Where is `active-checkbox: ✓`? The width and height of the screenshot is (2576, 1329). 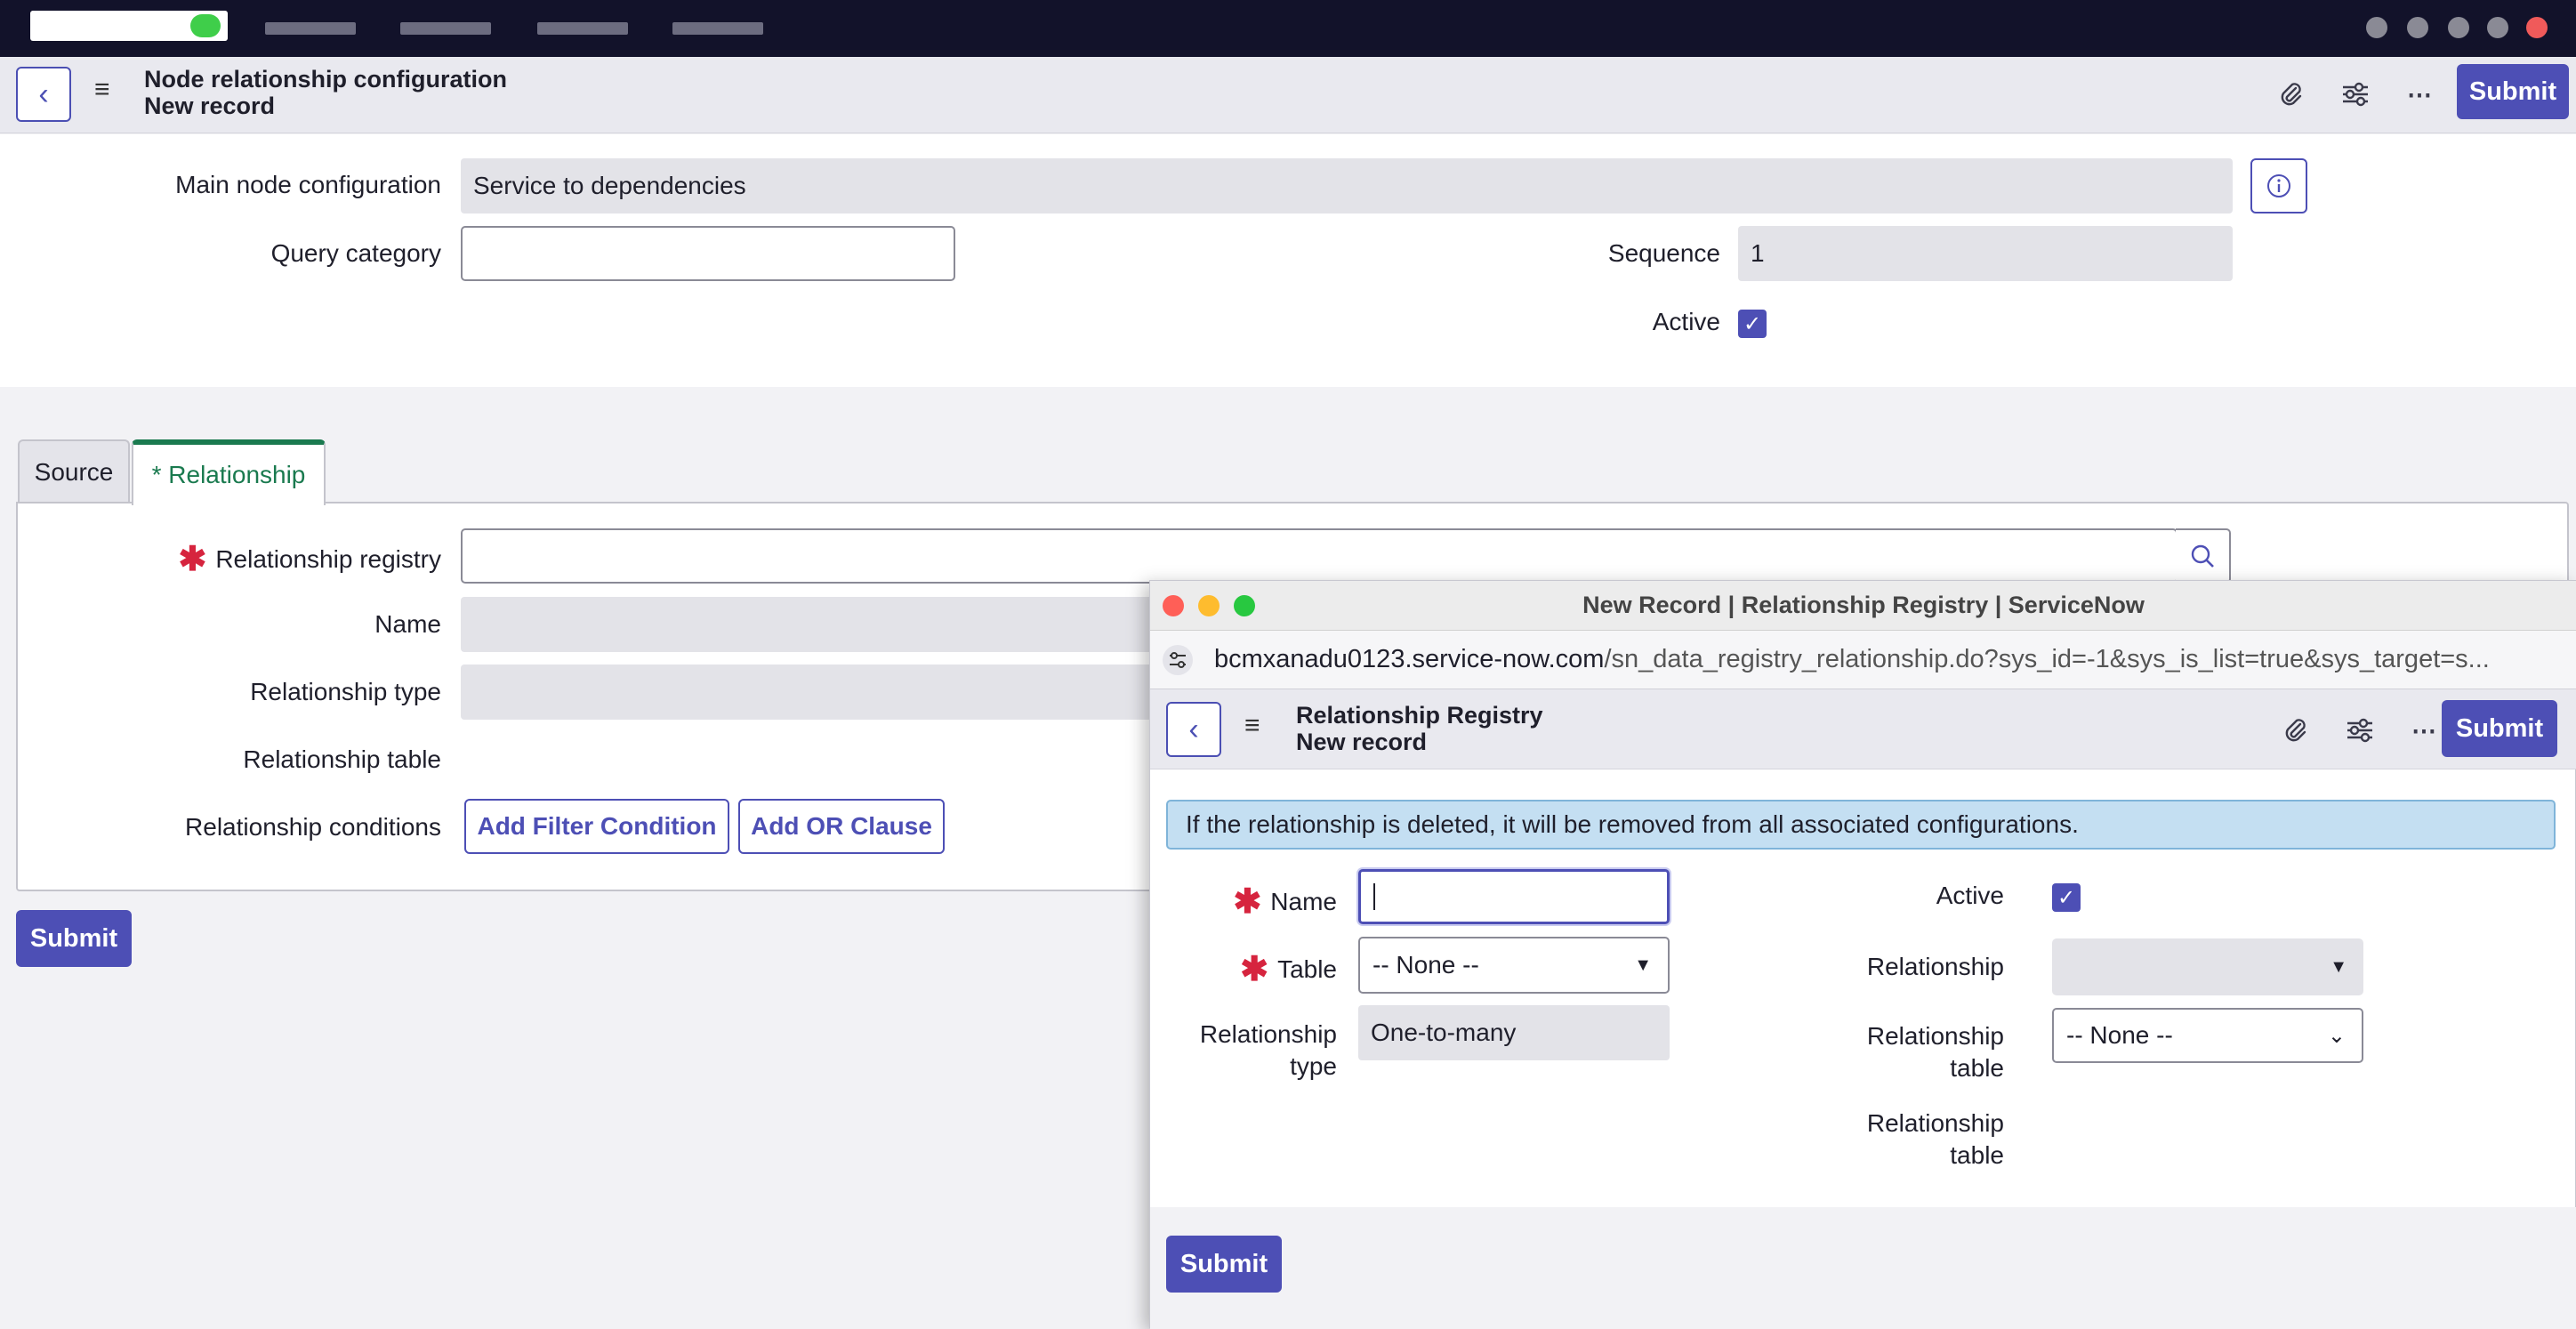
active-checkbox: ✓ is located at coordinates (1752, 324).